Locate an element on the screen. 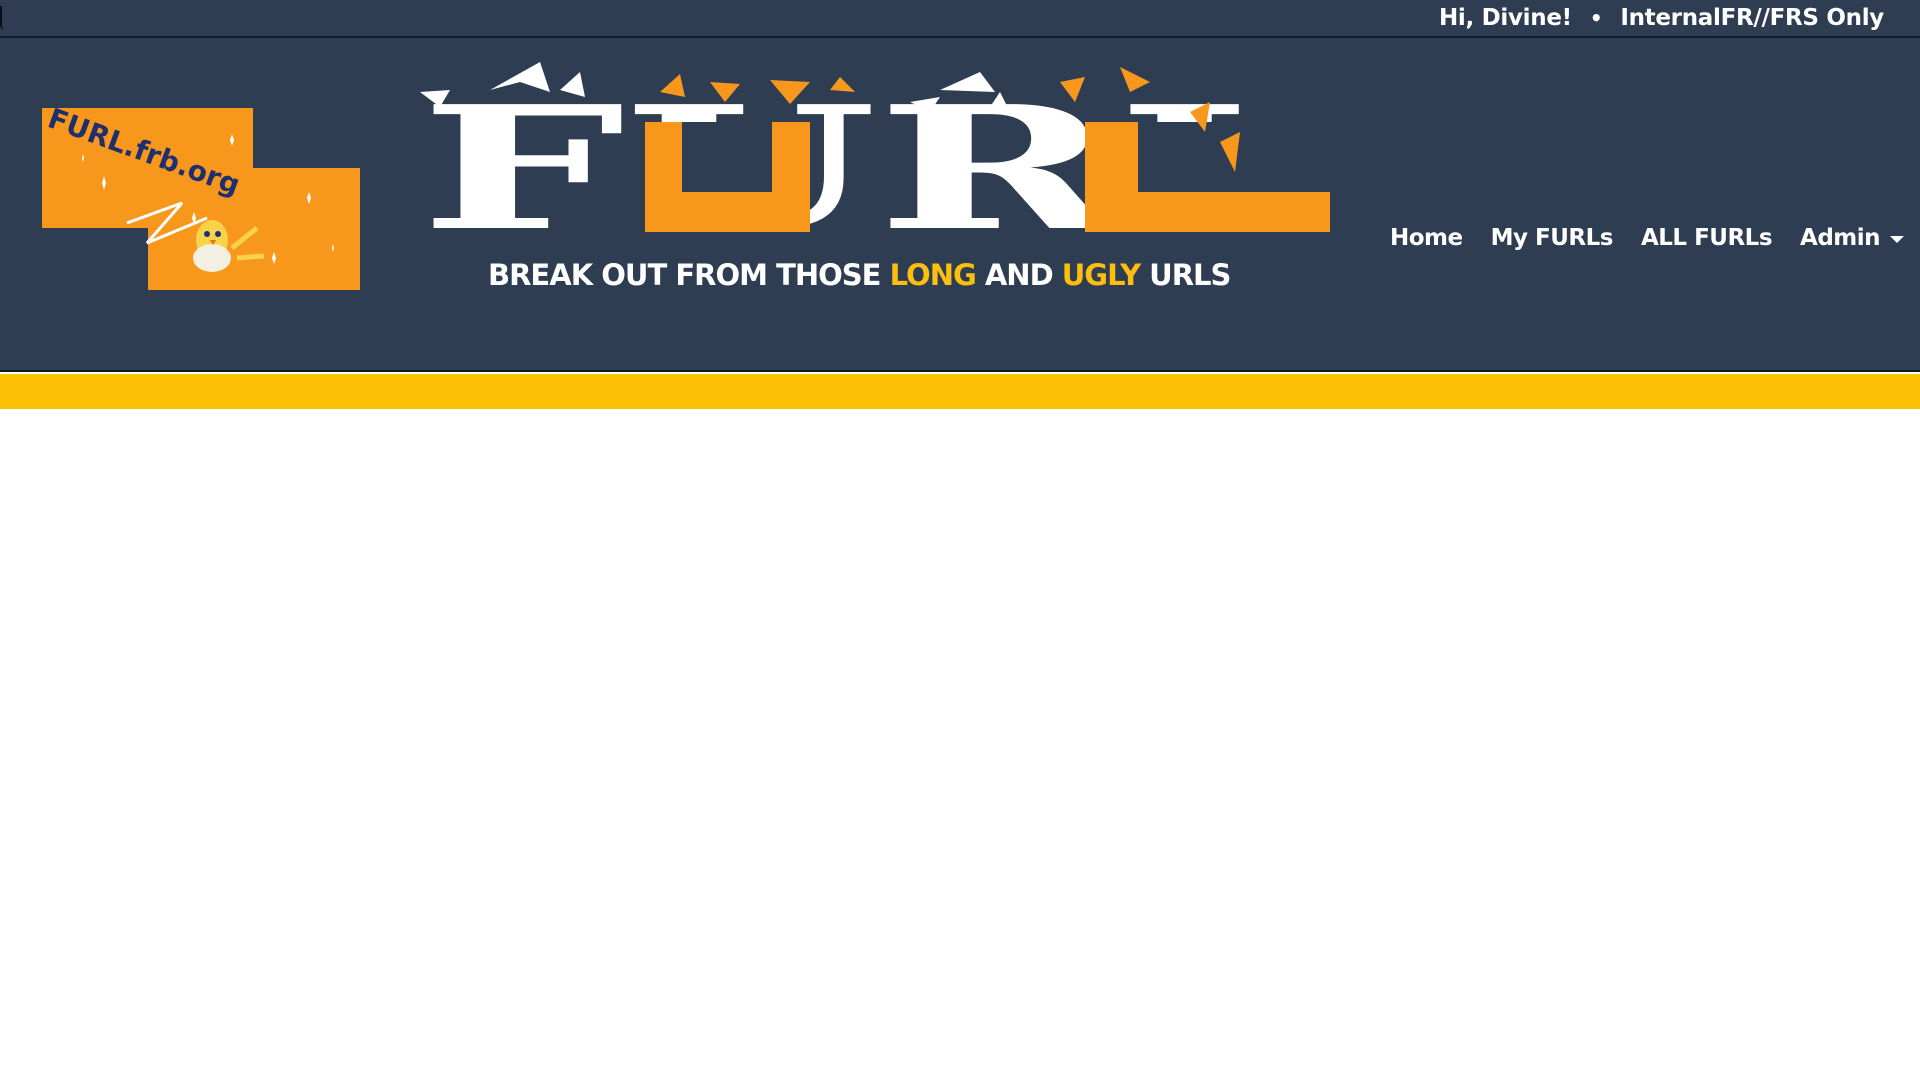 The height and width of the screenshot is (1080, 1920). tagline-text: AND is located at coordinates (1018, 275).